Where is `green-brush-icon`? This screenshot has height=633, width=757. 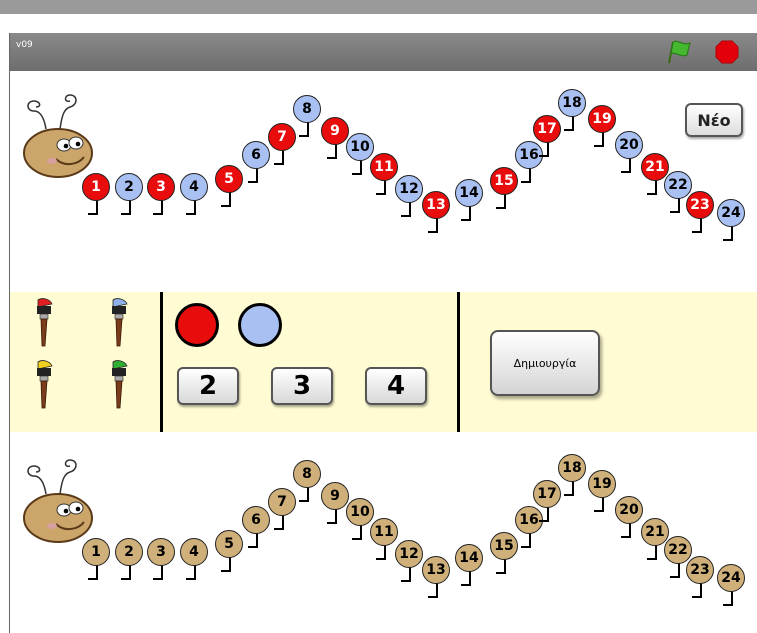
green-brush-icon is located at coordinates (120, 385).